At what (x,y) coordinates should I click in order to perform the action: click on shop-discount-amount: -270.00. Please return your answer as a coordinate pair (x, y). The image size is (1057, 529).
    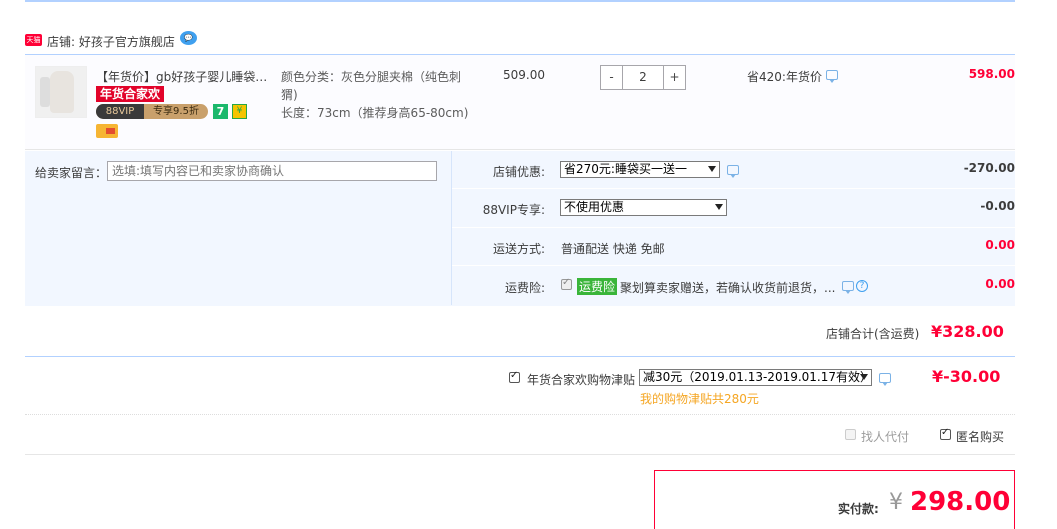
    Looking at the image, I should click on (989, 168).